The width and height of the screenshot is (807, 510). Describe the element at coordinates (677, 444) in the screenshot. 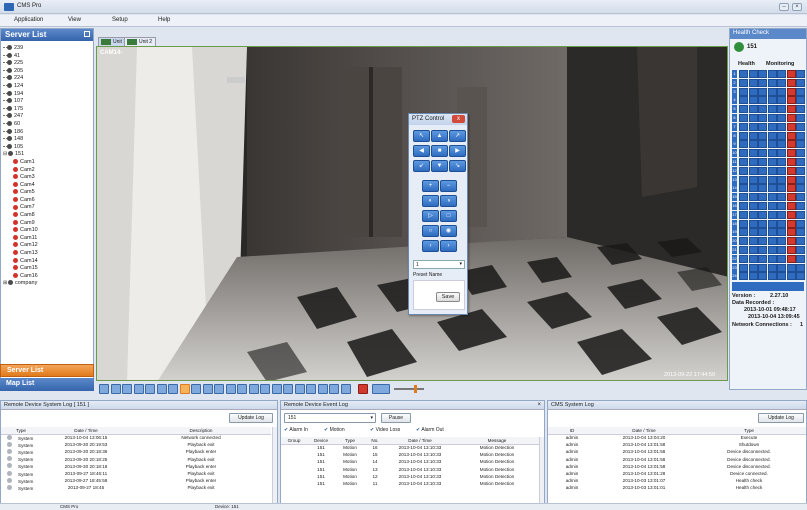

I see `table-row: admin 2013-10-04 13:01:58 Shutdown` at that location.